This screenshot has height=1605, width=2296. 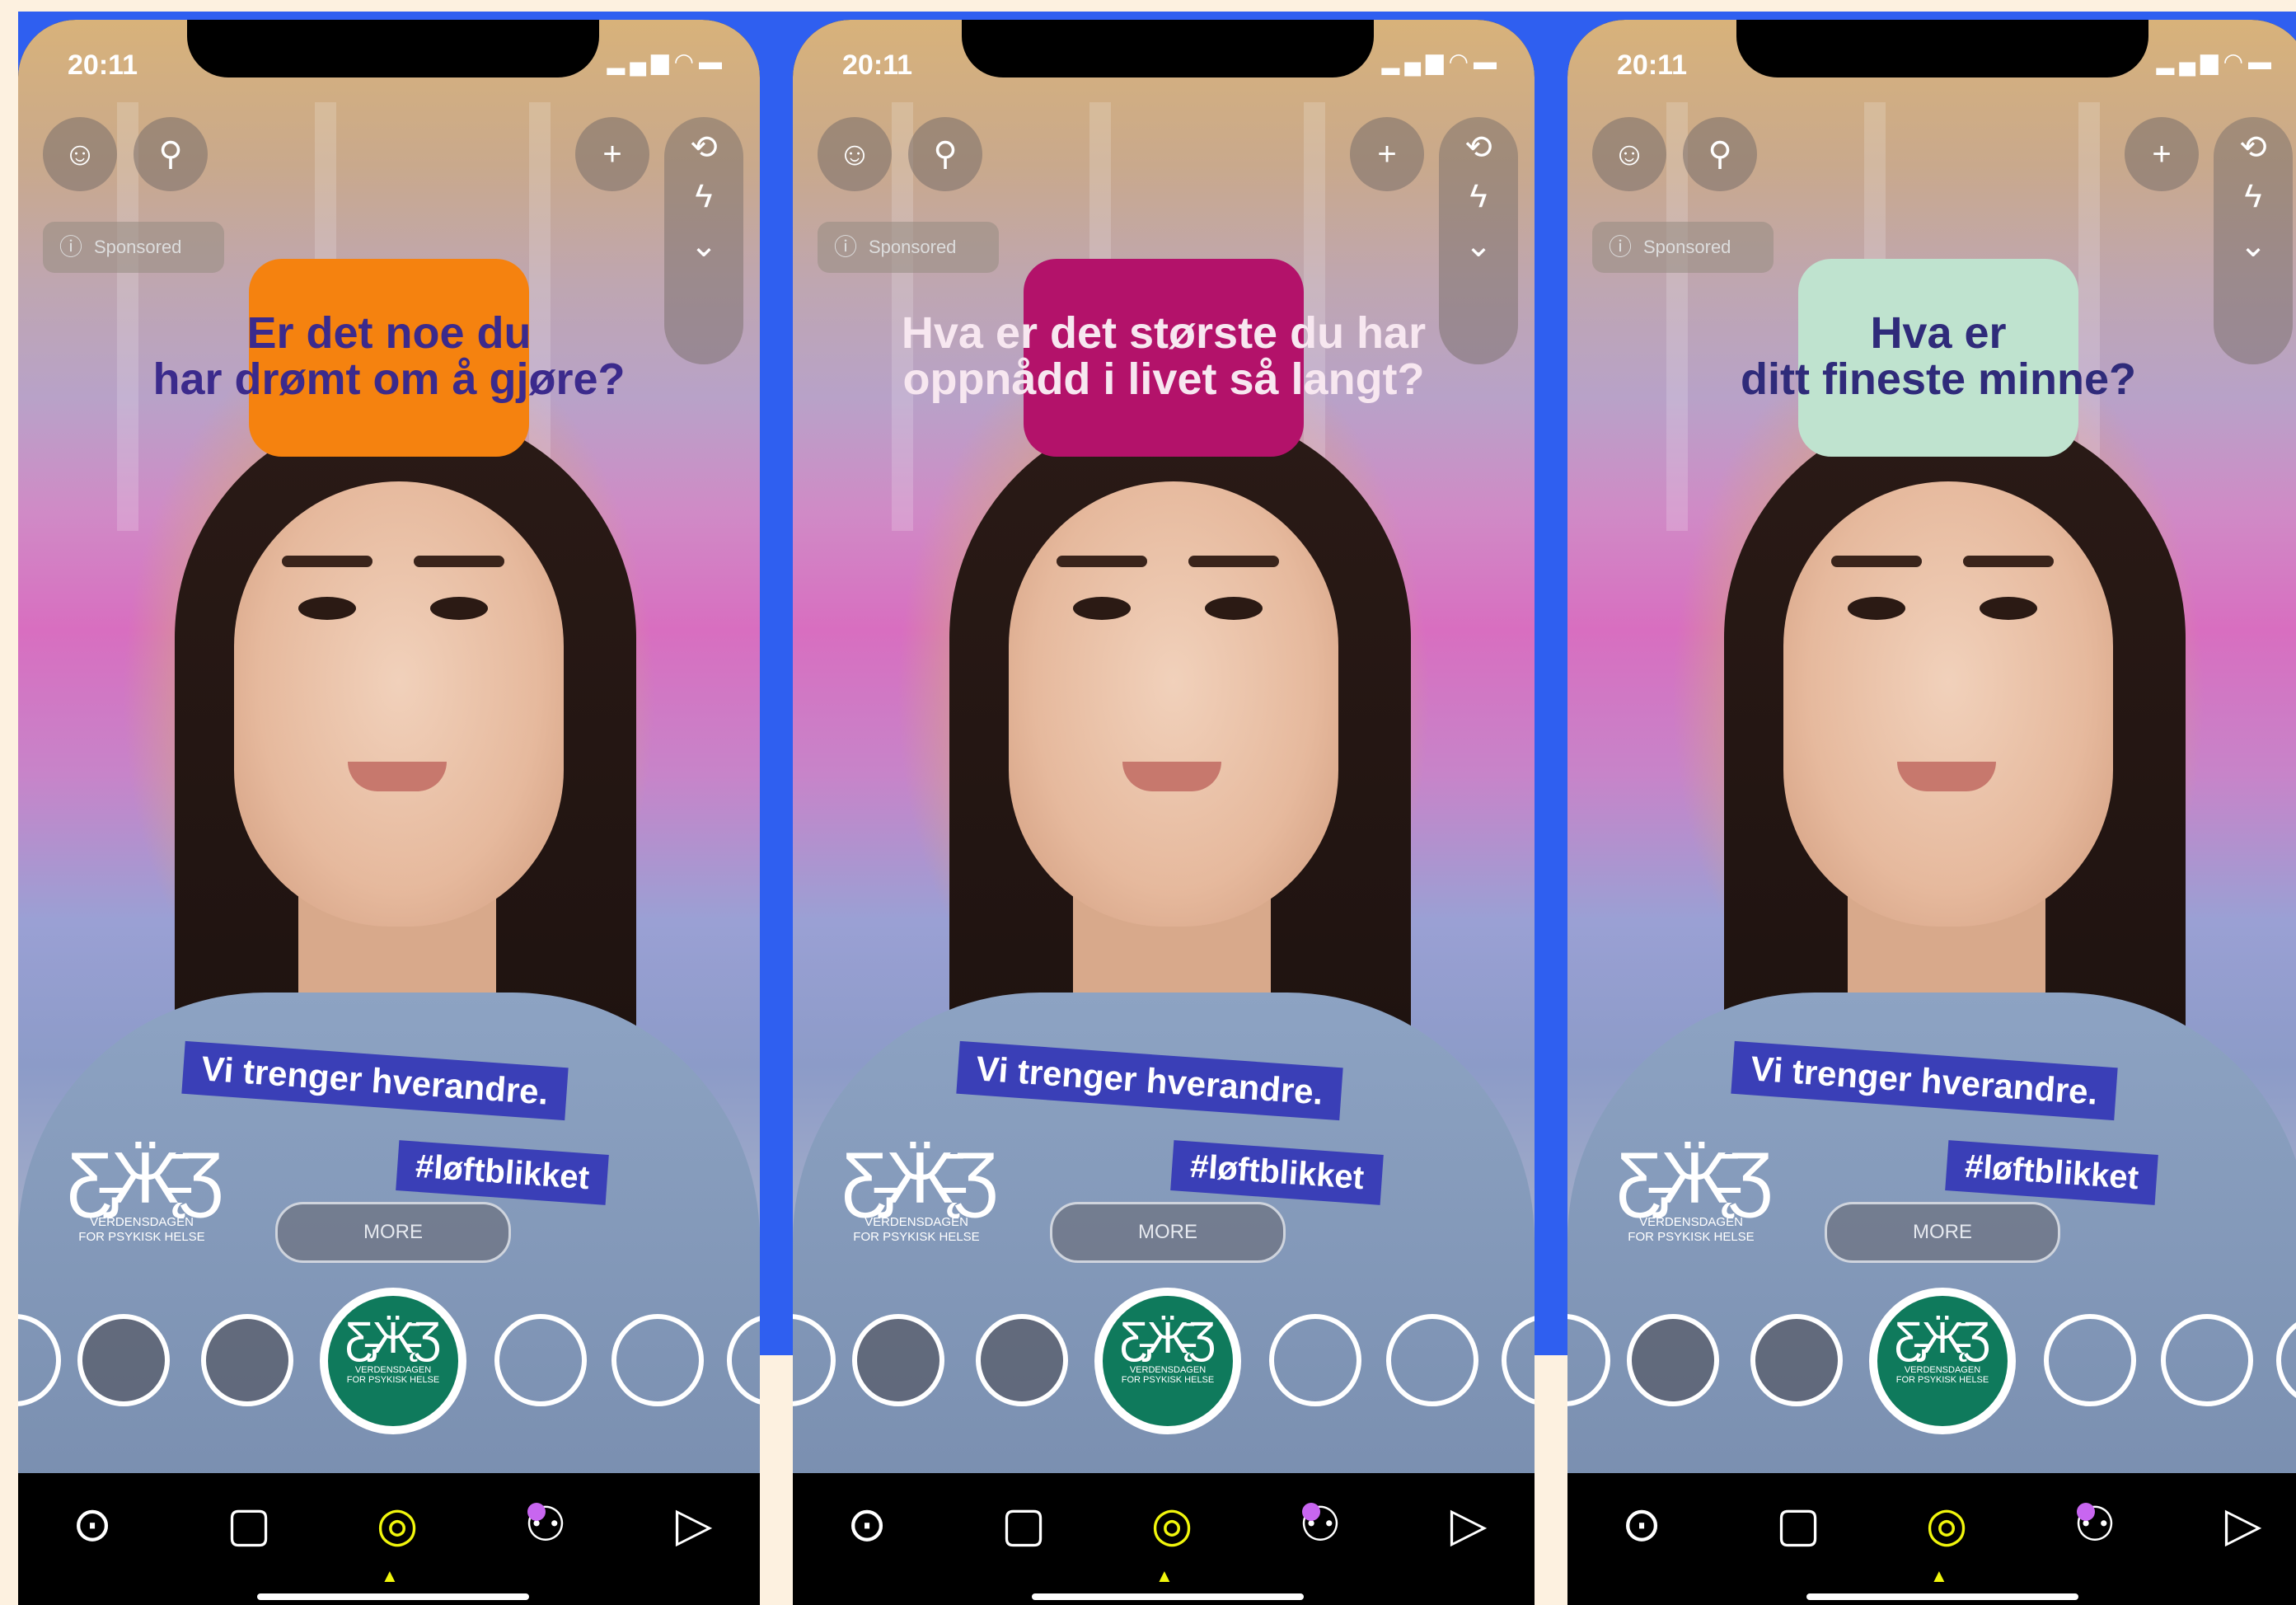 What do you see at coordinates (1442, 61) in the screenshot?
I see `status-icons: ▂▄▆◠▬` at bounding box center [1442, 61].